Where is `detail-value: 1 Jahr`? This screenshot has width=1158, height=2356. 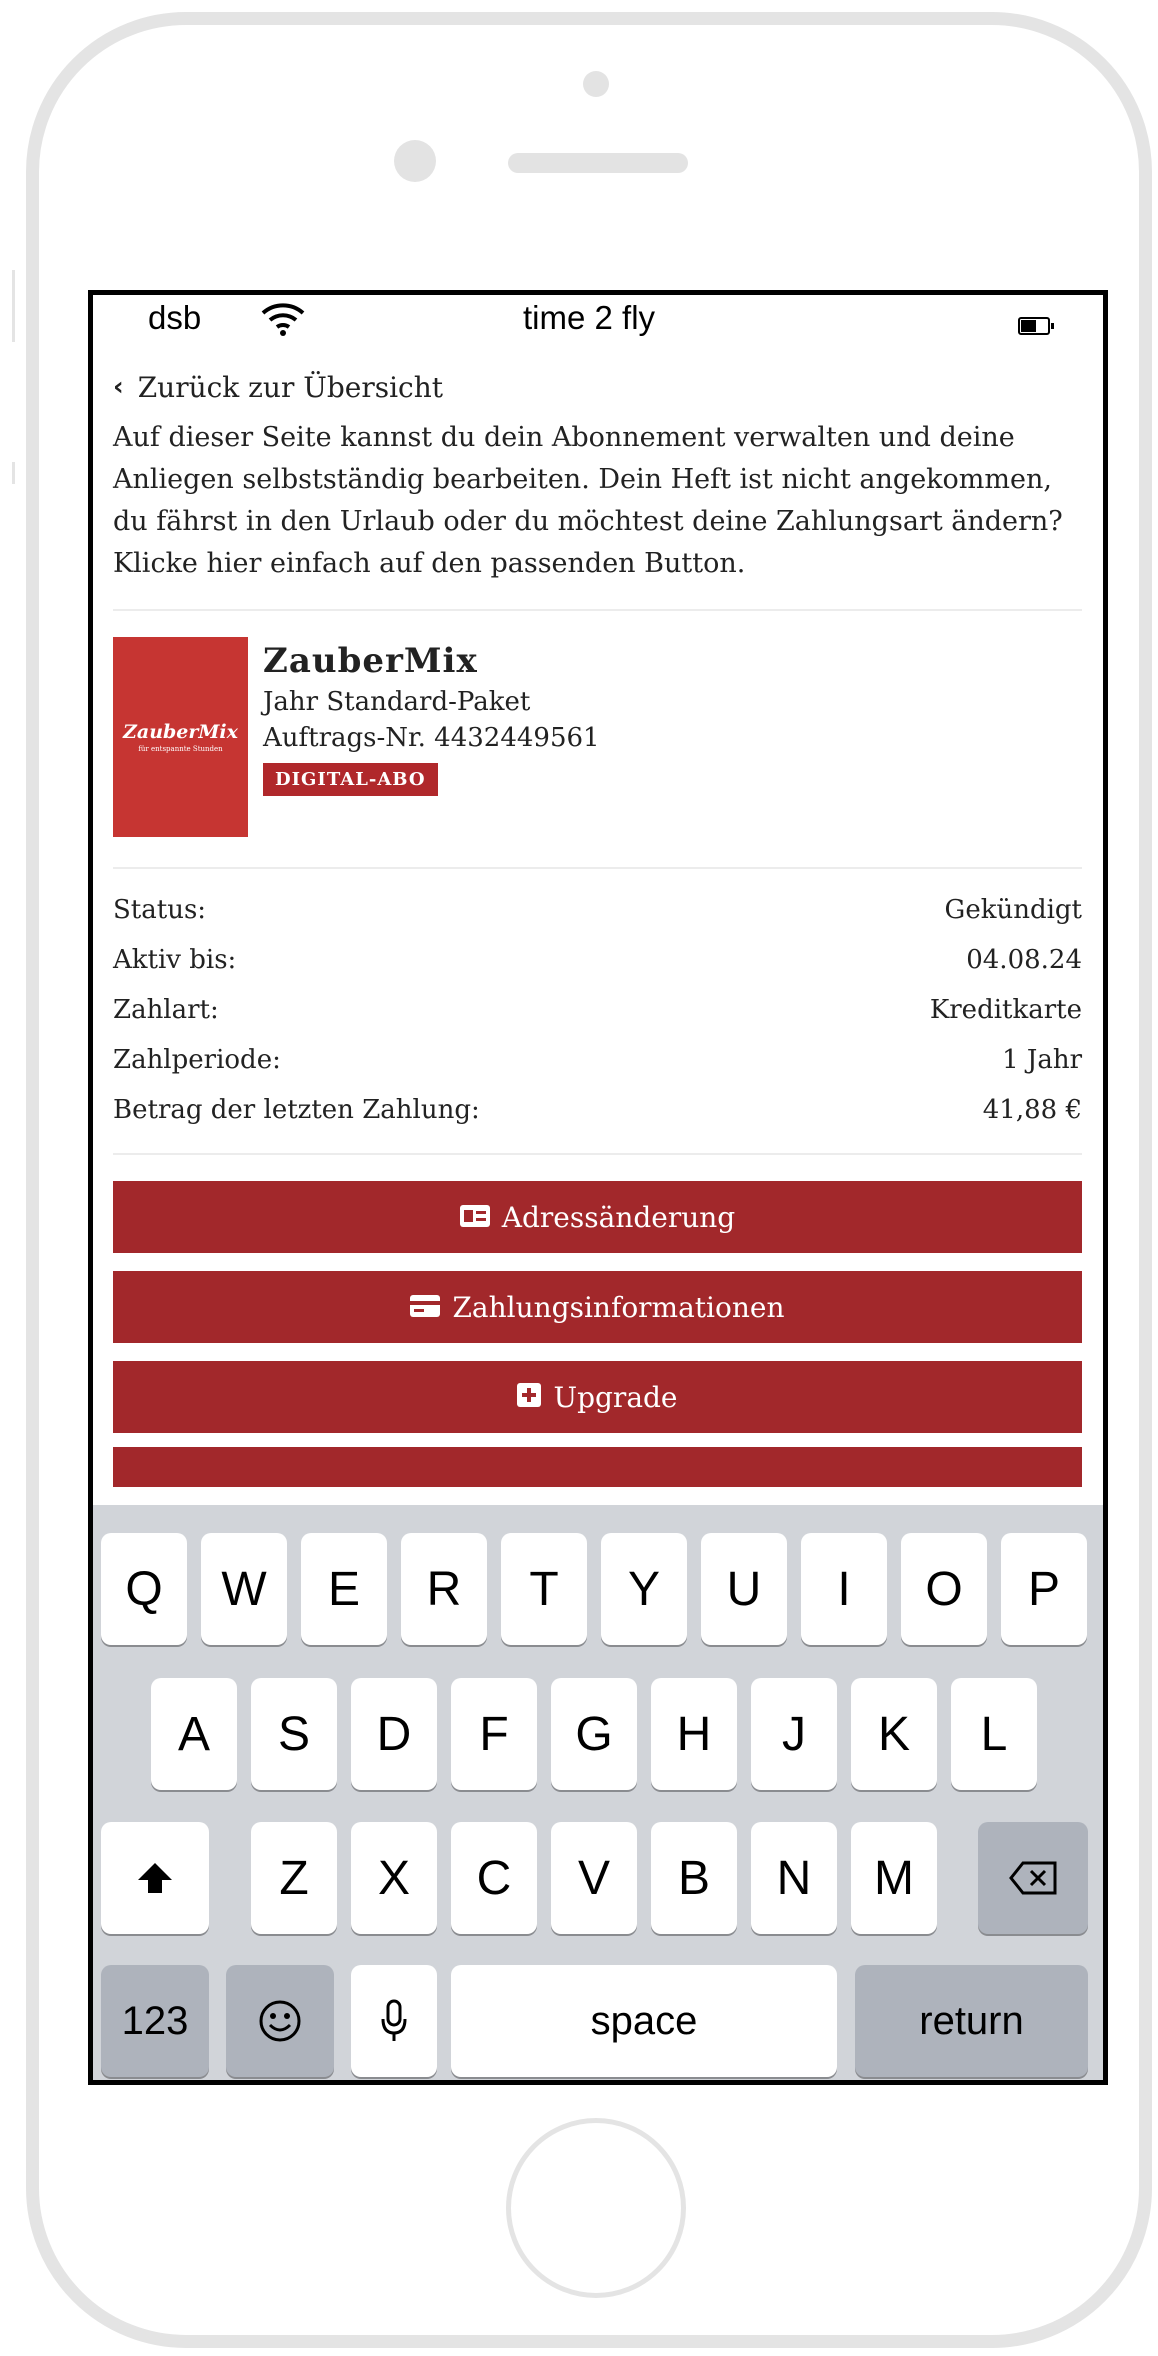
detail-value: 1 Jahr is located at coordinates (1042, 1060).